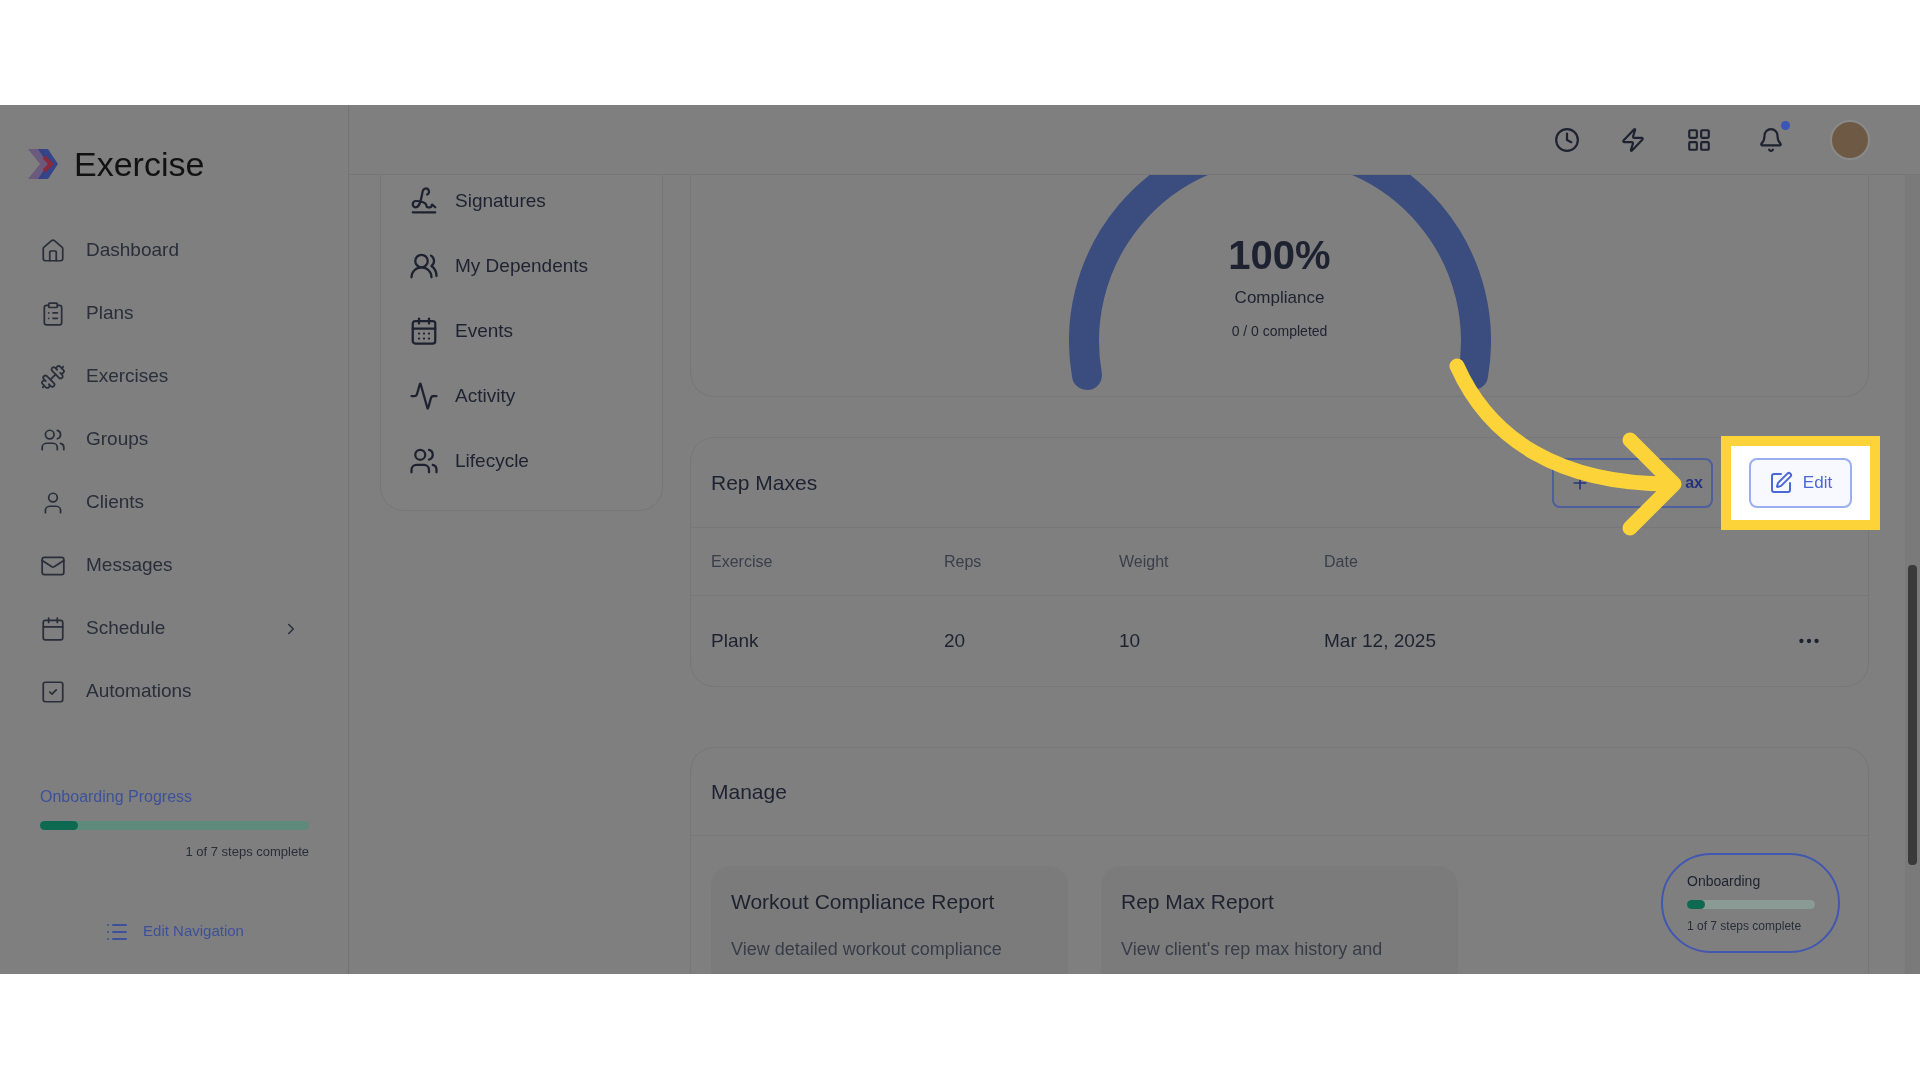 The image size is (1920, 1080). What do you see at coordinates (521, 461) in the screenshot?
I see `menu-item: Lifecycle` at bounding box center [521, 461].